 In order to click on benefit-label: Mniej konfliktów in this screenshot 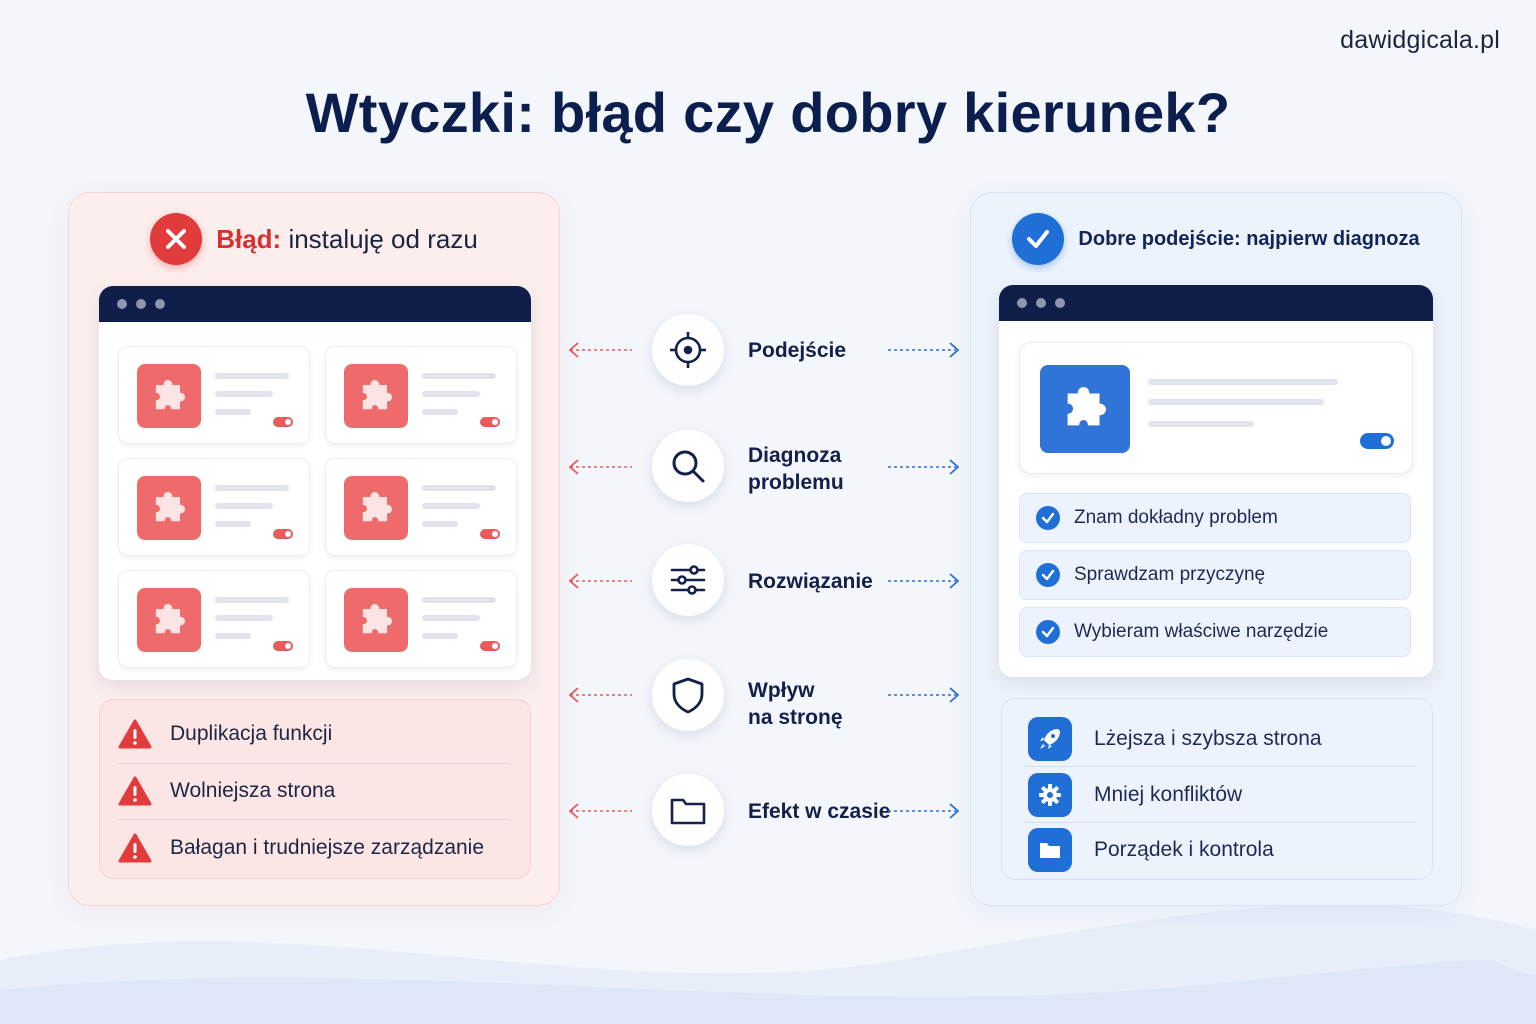, I will do `click(1168, 794)`.